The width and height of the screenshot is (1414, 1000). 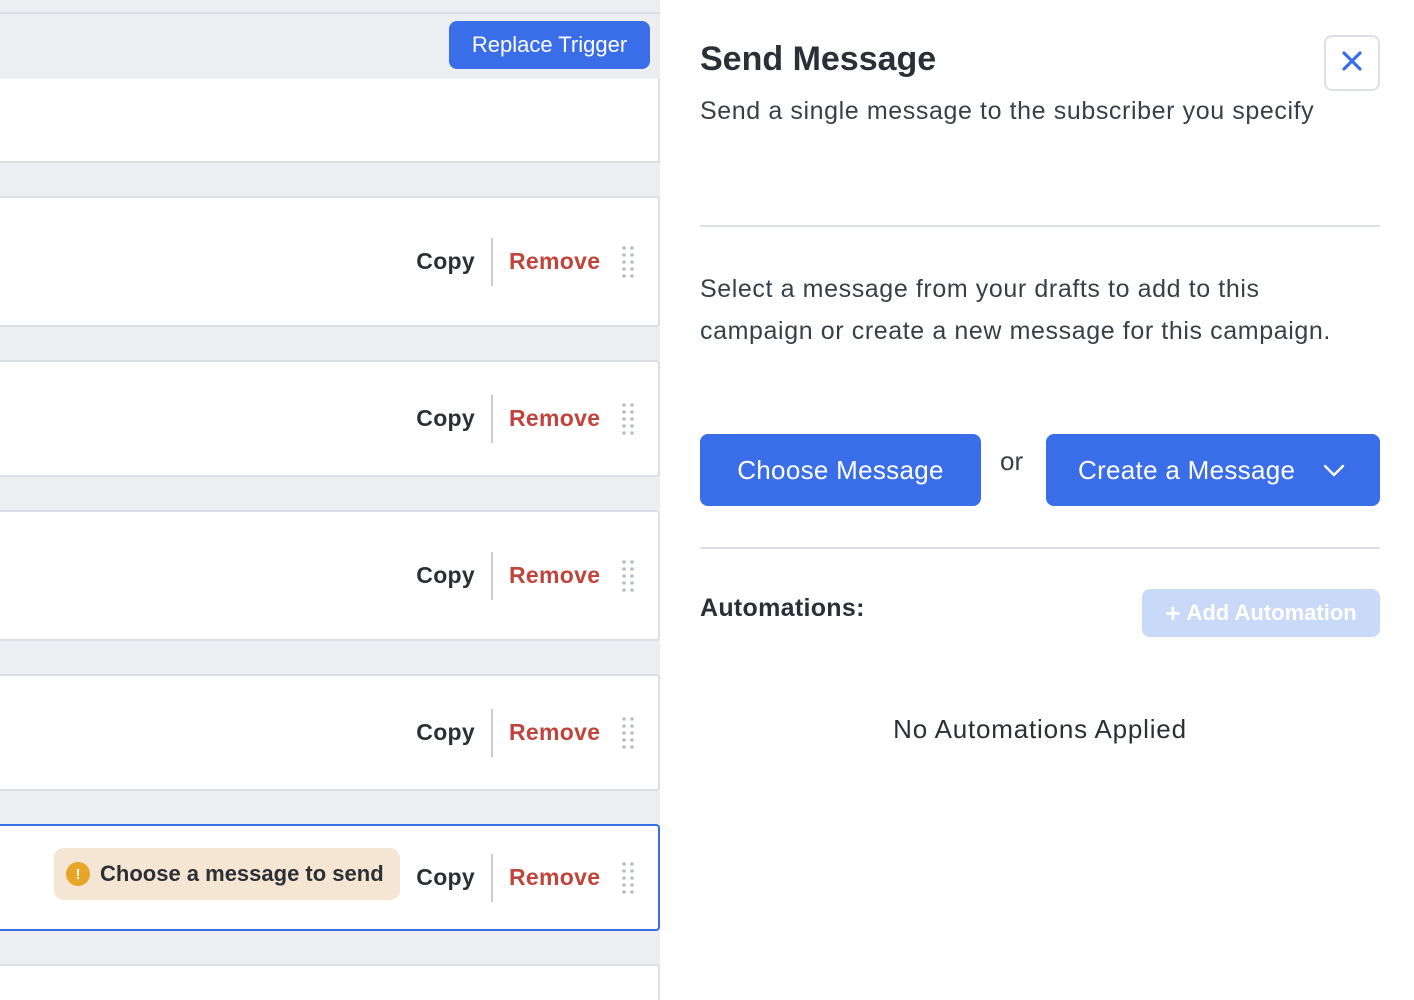 I want to click on panel-title: Send Message, so click(x=818, y=59).